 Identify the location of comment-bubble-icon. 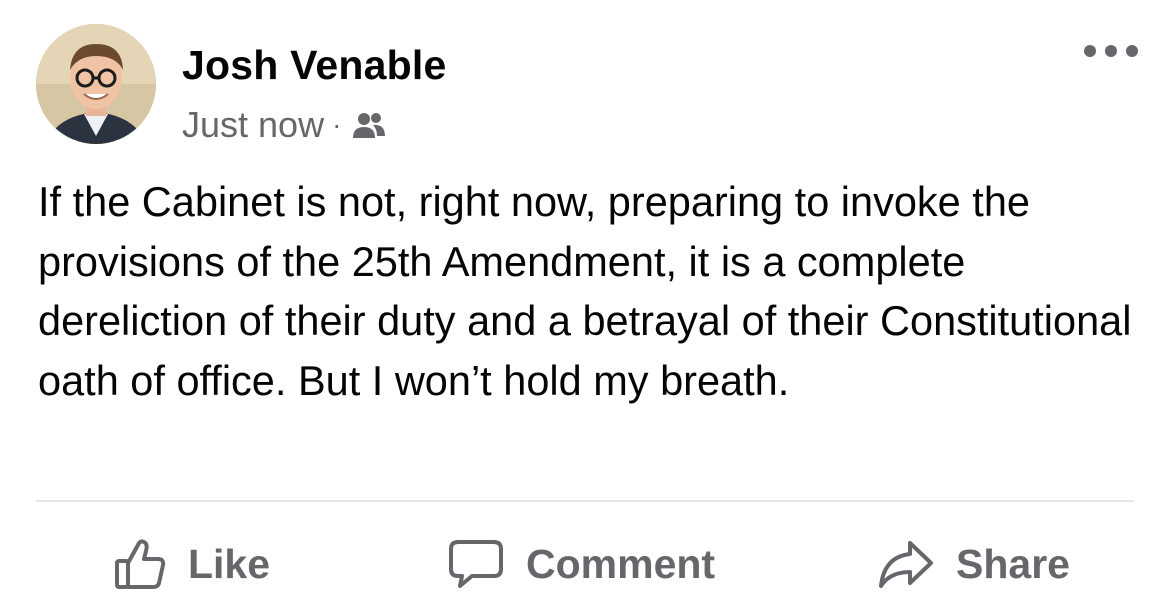
(476, 564).